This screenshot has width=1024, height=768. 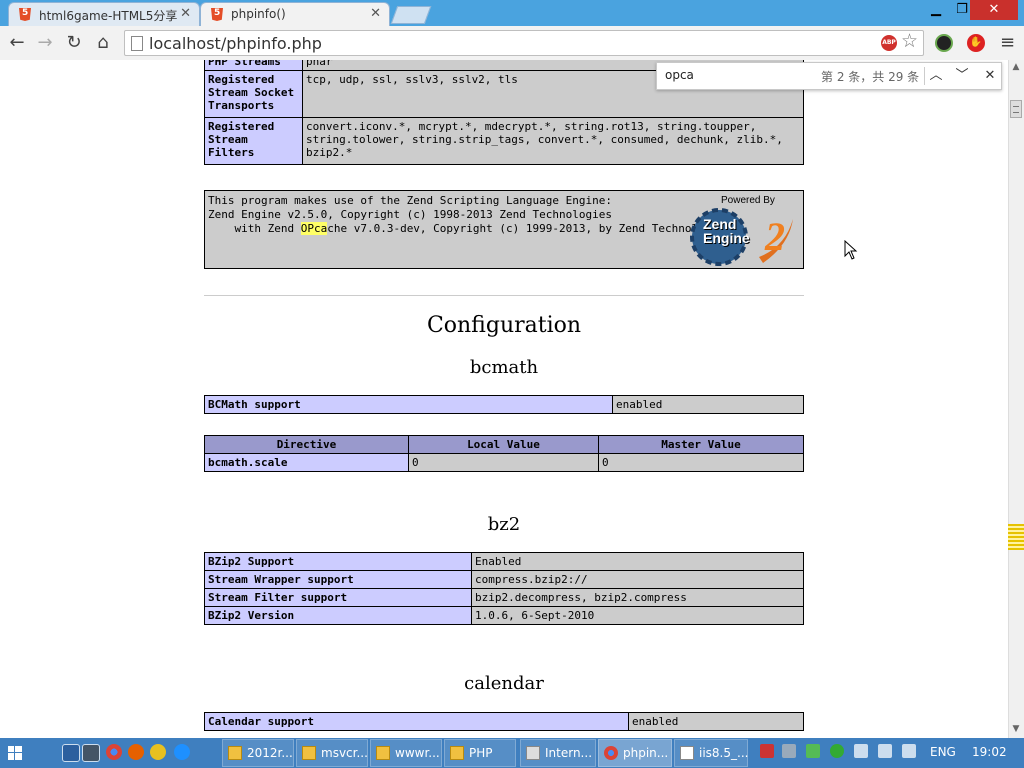 I want to click on table-row: BZip2 Support Enabled, so click(x=504, y=561).